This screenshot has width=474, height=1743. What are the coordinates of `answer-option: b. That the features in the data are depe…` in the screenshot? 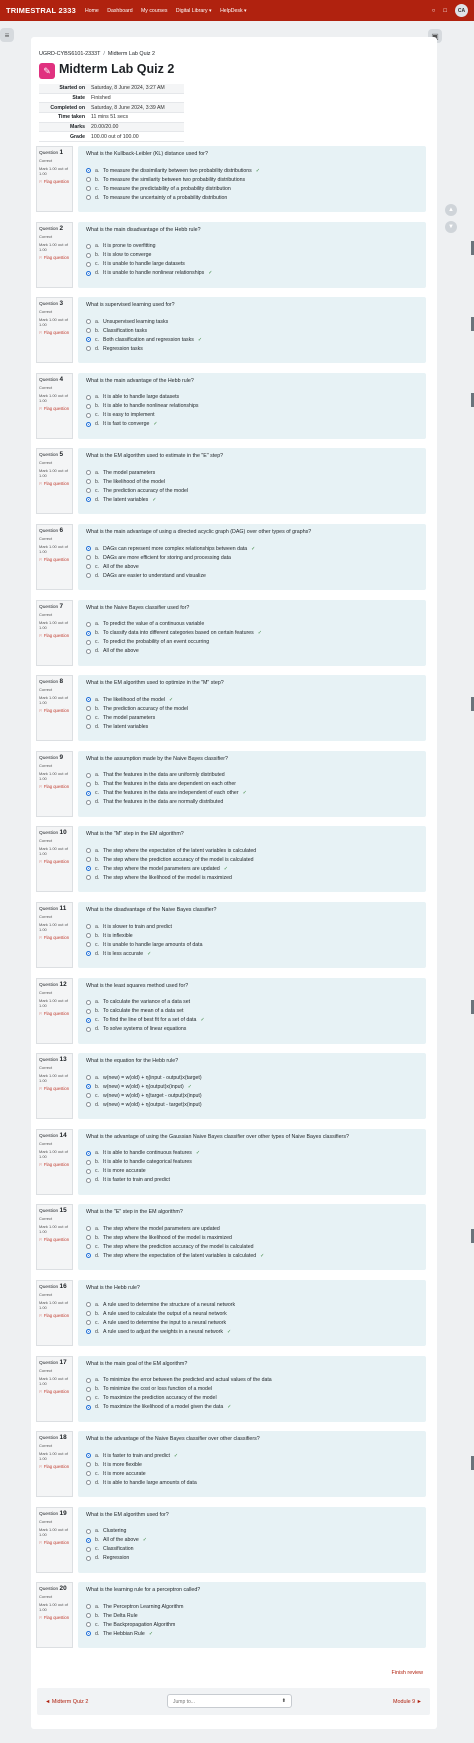 It's located at (252, 784).